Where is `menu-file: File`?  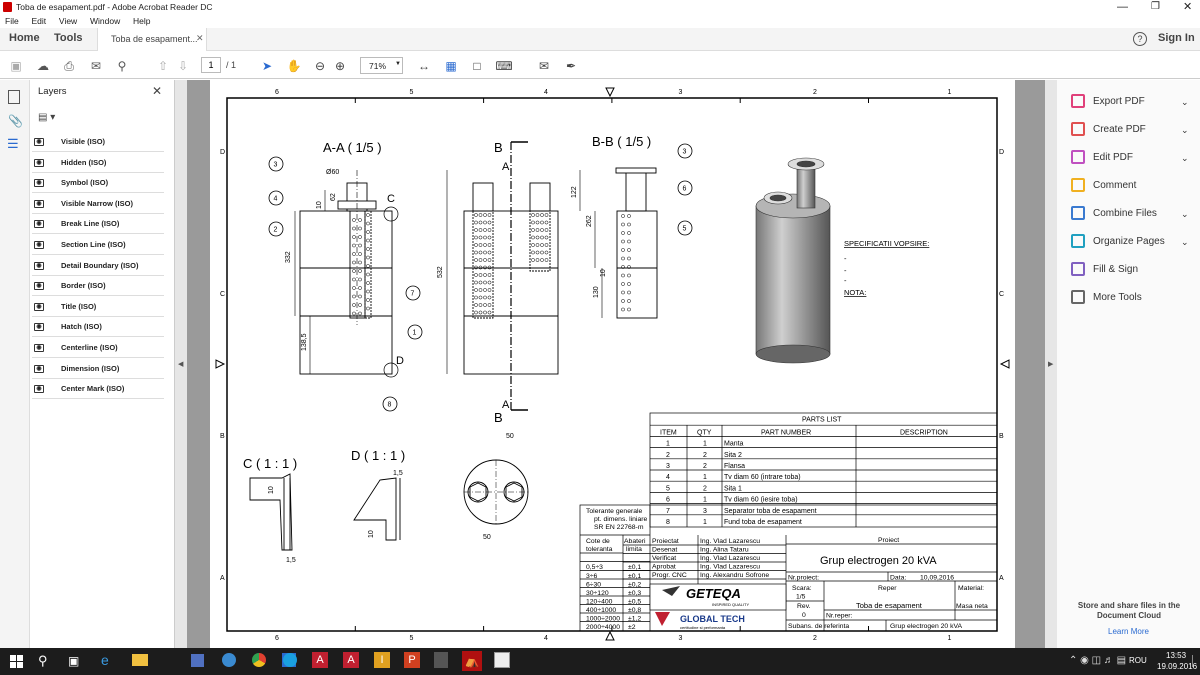 menu-file: File is located at coordinates (12, 21).